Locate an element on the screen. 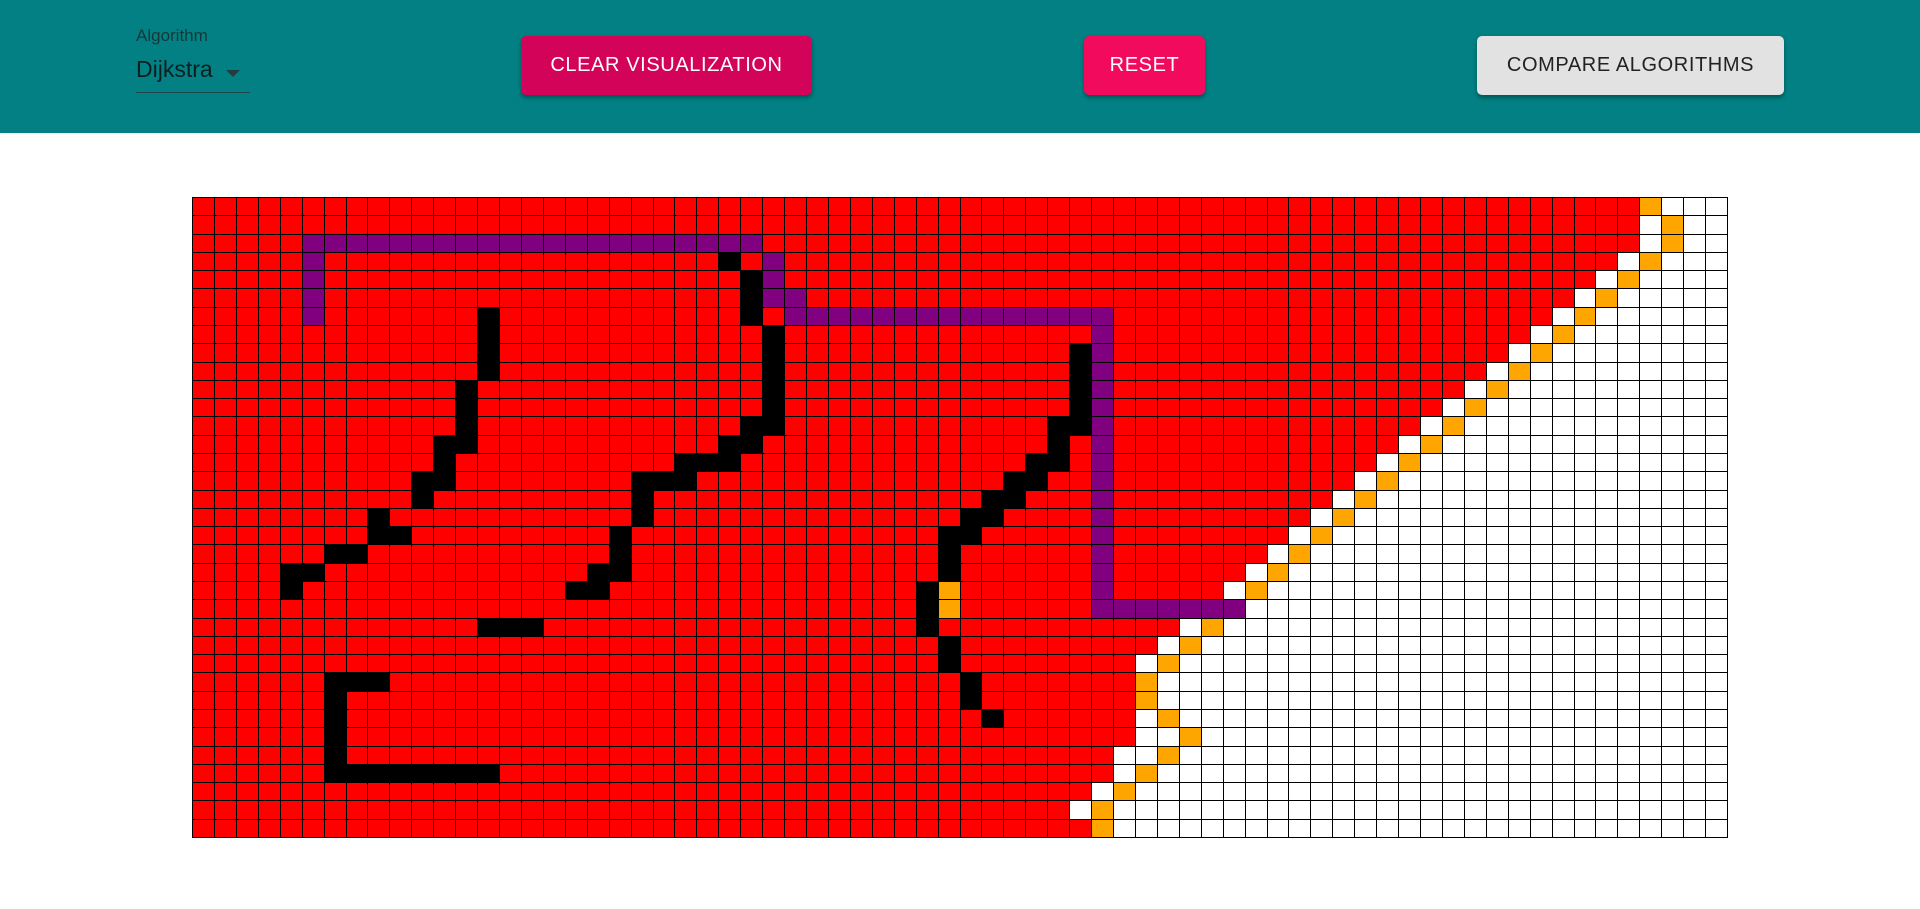  grid-cell-path is located at coordinates (752, 243).